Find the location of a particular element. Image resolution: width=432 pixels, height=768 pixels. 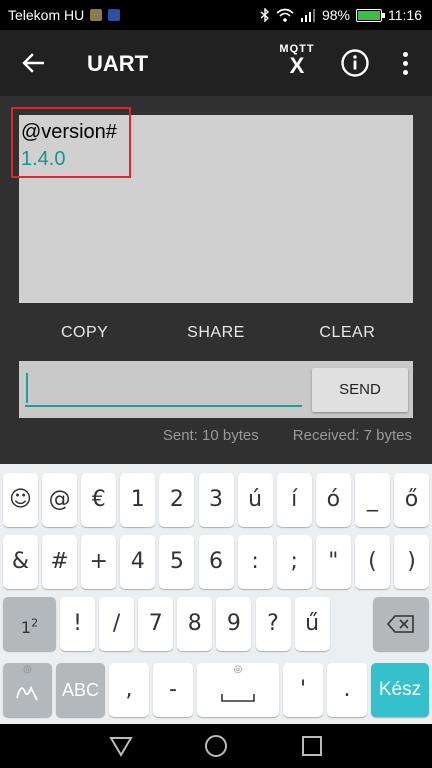

nav-home-button is located at coordinates (216, 746).